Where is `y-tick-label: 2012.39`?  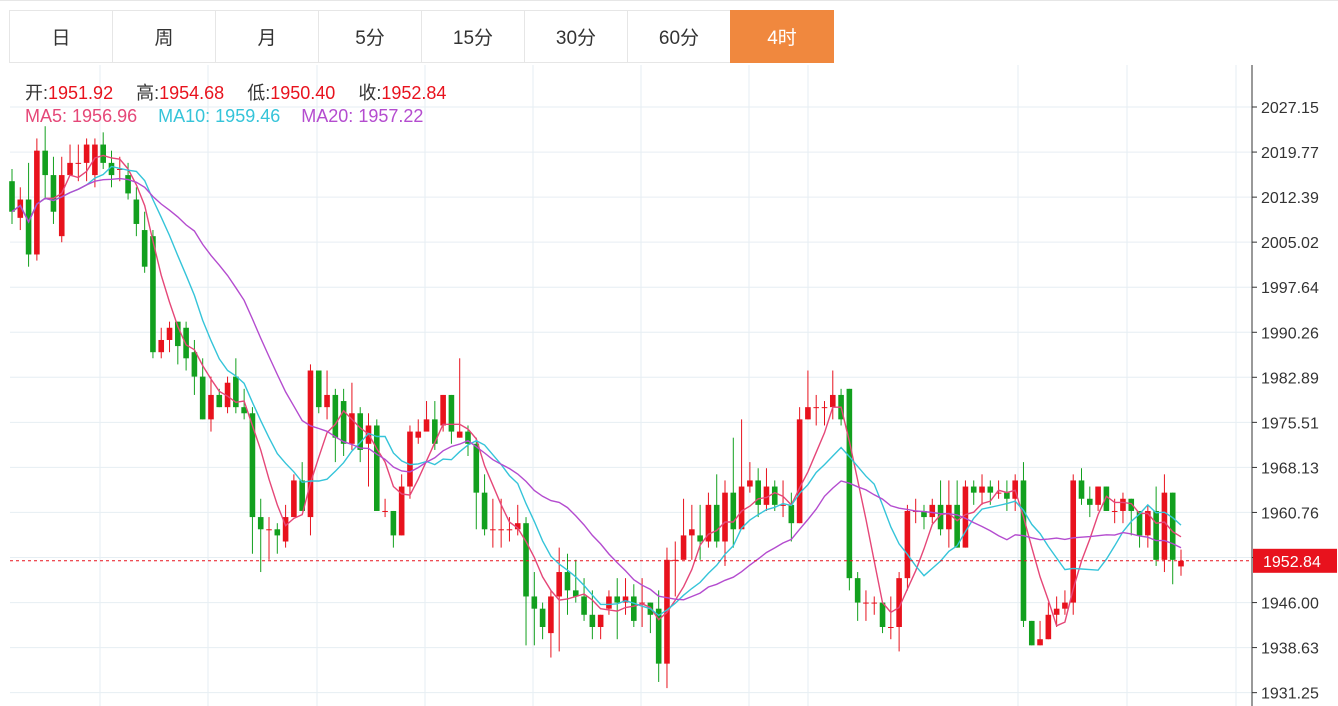
y-tick-label: 2012.39 is located at coordinates (1290, 198).